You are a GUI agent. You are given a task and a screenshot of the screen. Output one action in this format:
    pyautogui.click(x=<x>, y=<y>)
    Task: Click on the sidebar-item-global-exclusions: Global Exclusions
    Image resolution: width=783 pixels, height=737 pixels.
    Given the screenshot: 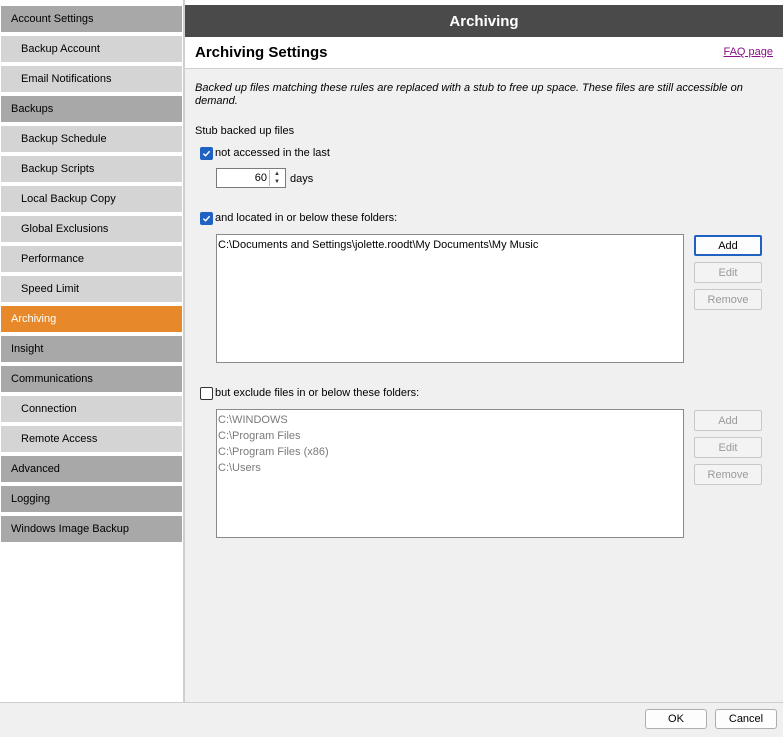 What is the action you would take?
    pyautogui.click(x=91, y=230)
    